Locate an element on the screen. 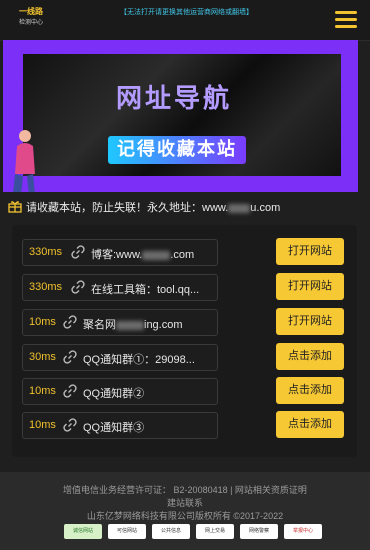 The height and width of the screenshot is (550, 370). top-header: 一线路 检测中心 【无法打开请更换其他运营商网络或翻墙】 is located at coordinates (185, 20).